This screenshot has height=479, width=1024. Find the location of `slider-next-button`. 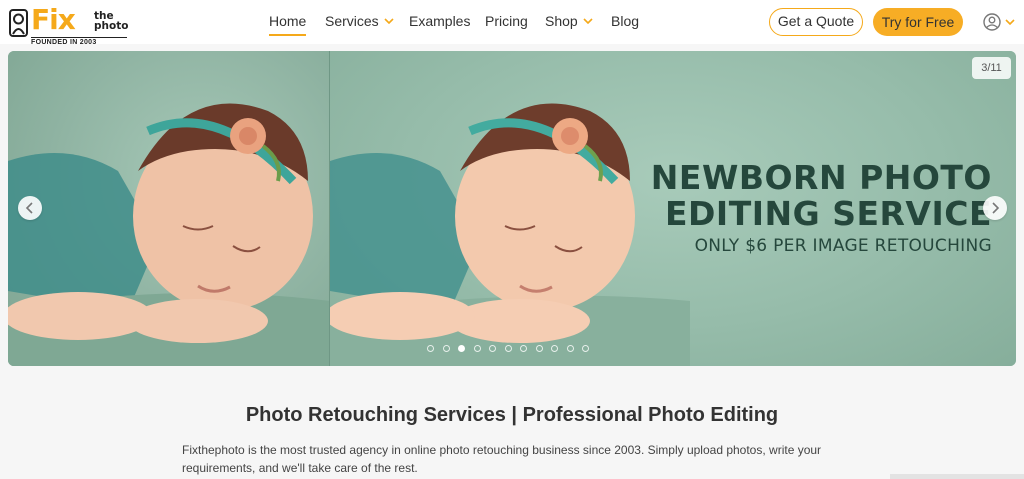

slider-next-button is located at coordinates (995, 208).